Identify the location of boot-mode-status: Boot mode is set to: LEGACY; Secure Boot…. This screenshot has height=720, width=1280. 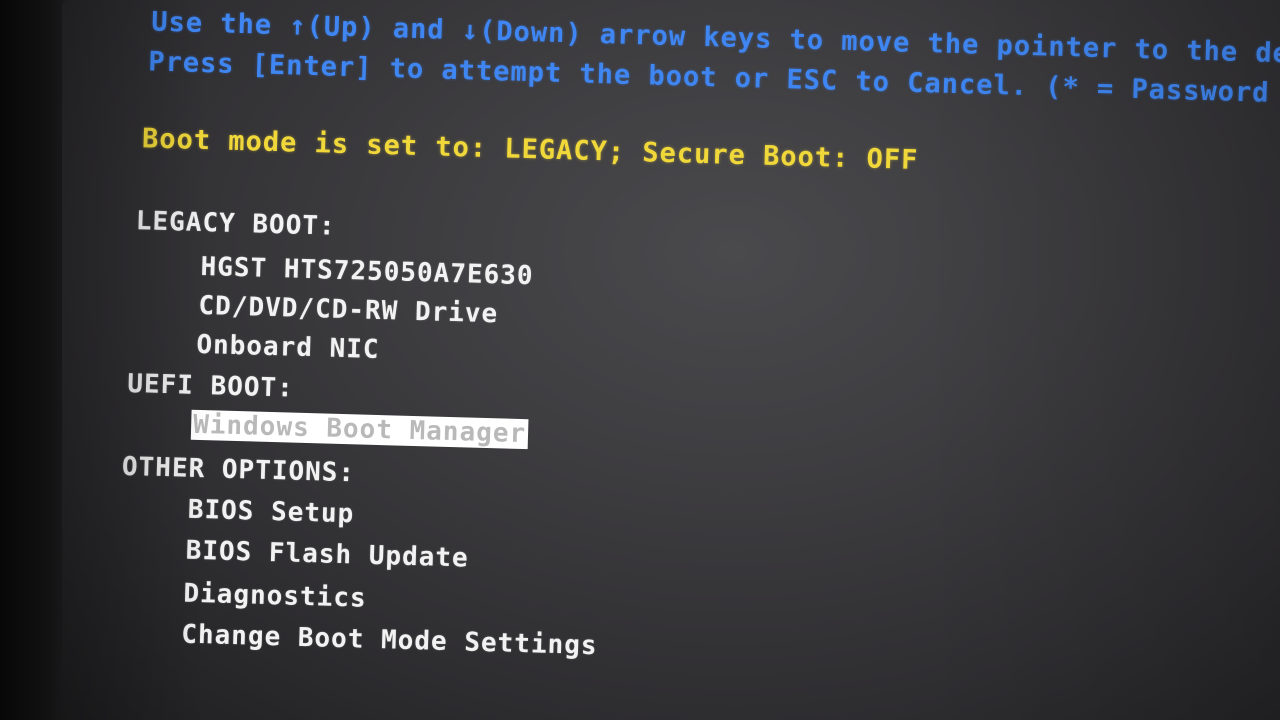
(530, 149).